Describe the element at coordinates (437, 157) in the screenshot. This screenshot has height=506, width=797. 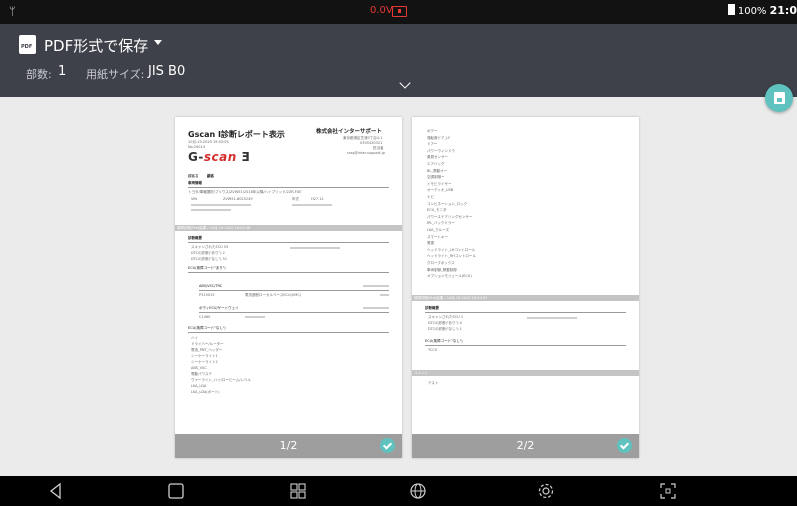
I see `list-item: 乗員センサー` at that location.